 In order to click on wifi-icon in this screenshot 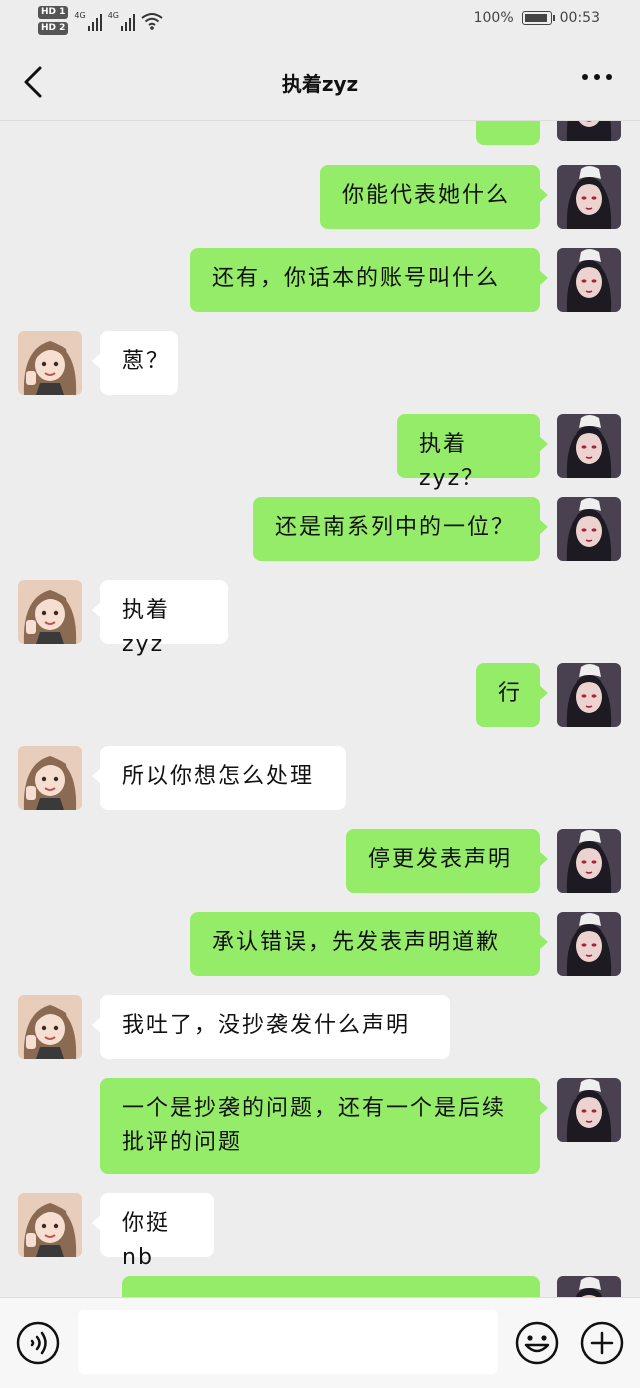, I will do `click(152, 21)`.